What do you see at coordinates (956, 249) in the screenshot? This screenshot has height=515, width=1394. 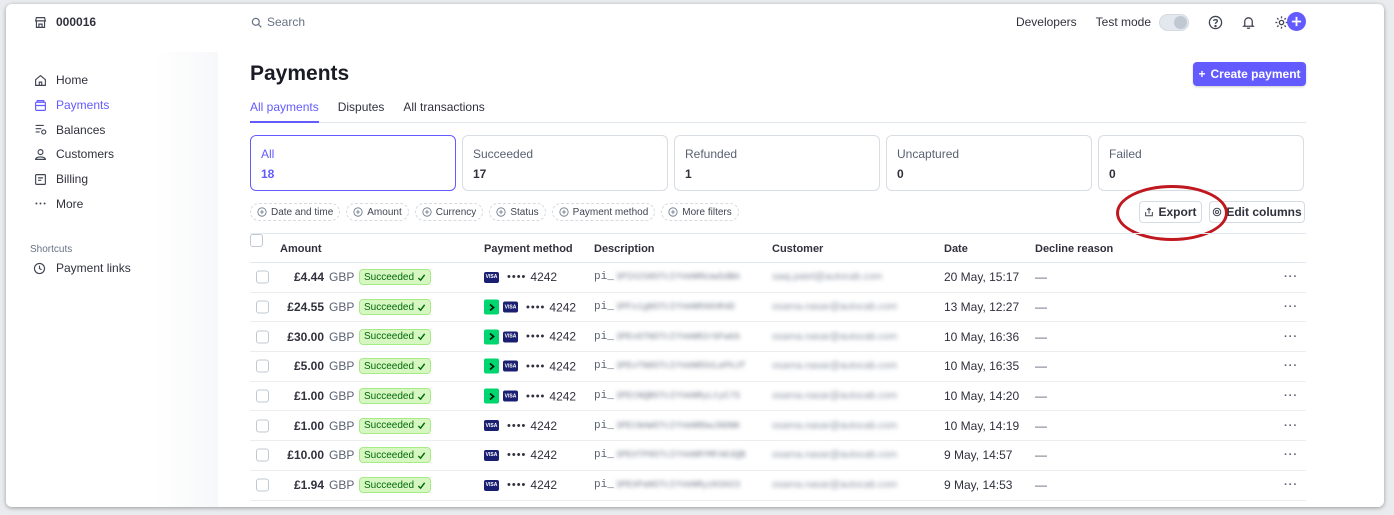 I see `column-header-date: Date` at bounding box center [956, 249].